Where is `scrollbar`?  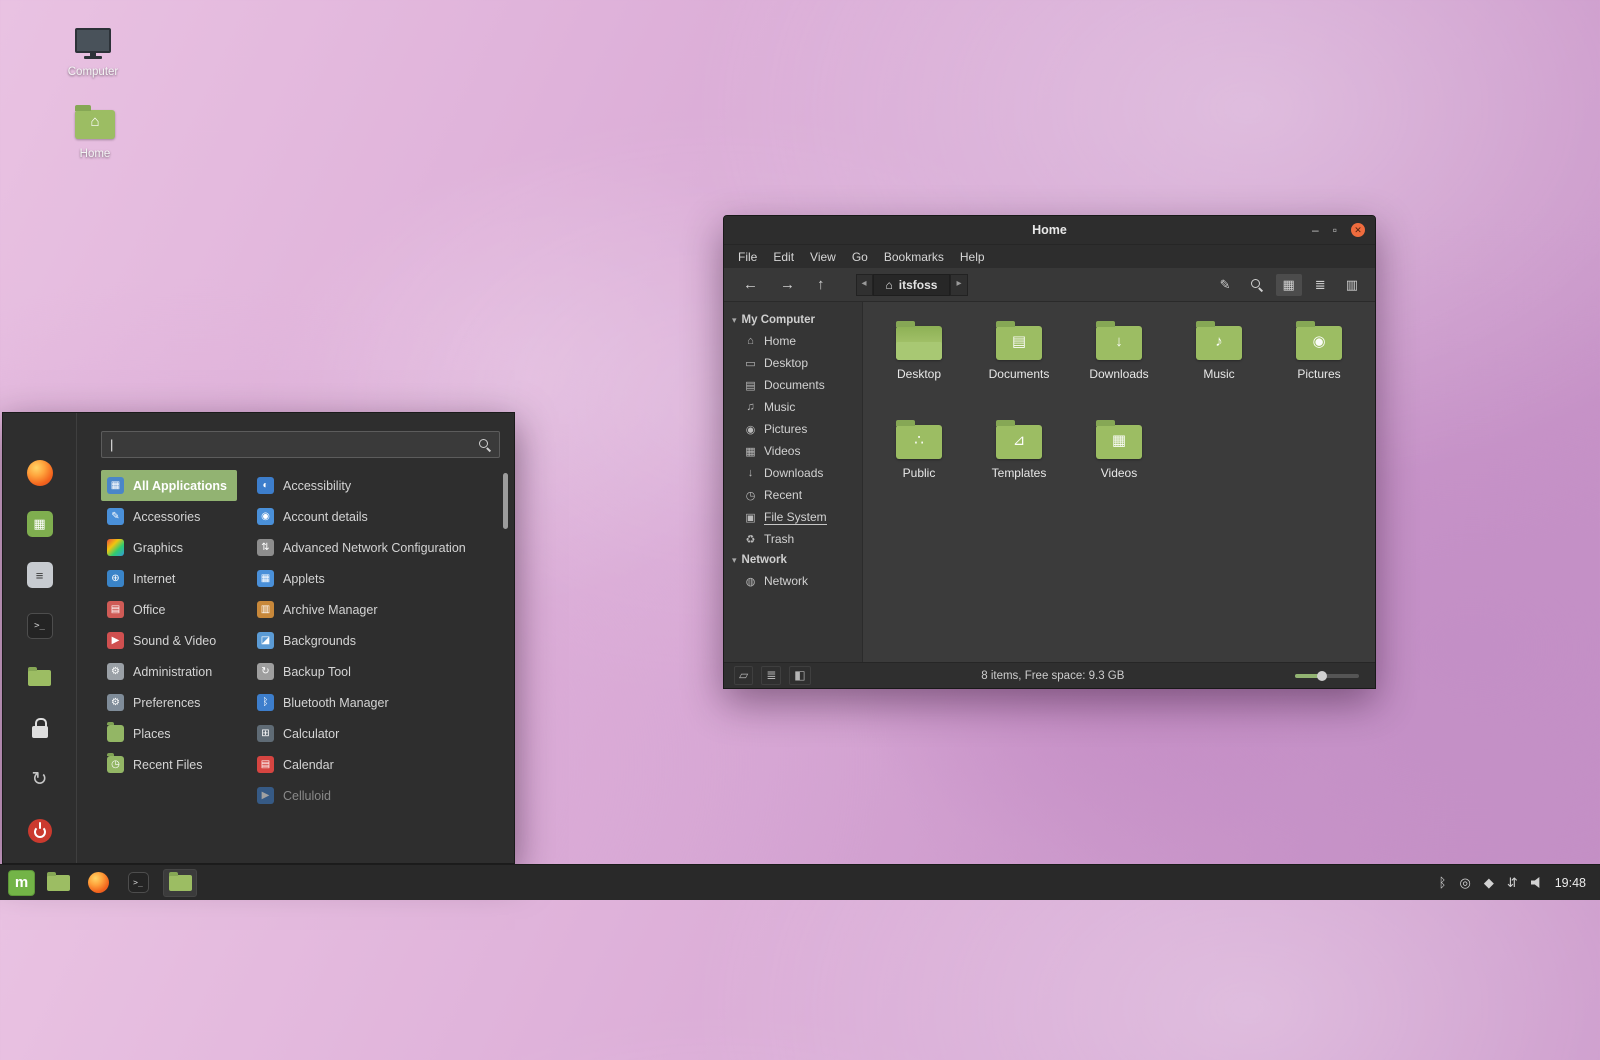
scrollbar is located at coordinates (505, 501).